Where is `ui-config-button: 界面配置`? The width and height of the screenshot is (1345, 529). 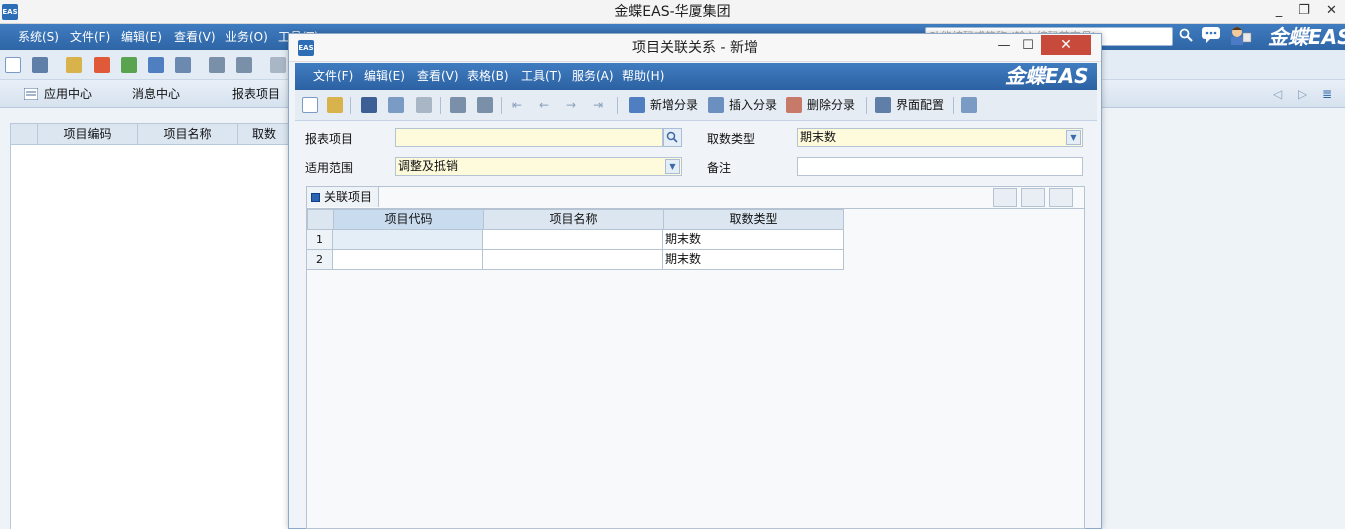
ui-config-button: 界面配置 is located at coordinates (920, 105).